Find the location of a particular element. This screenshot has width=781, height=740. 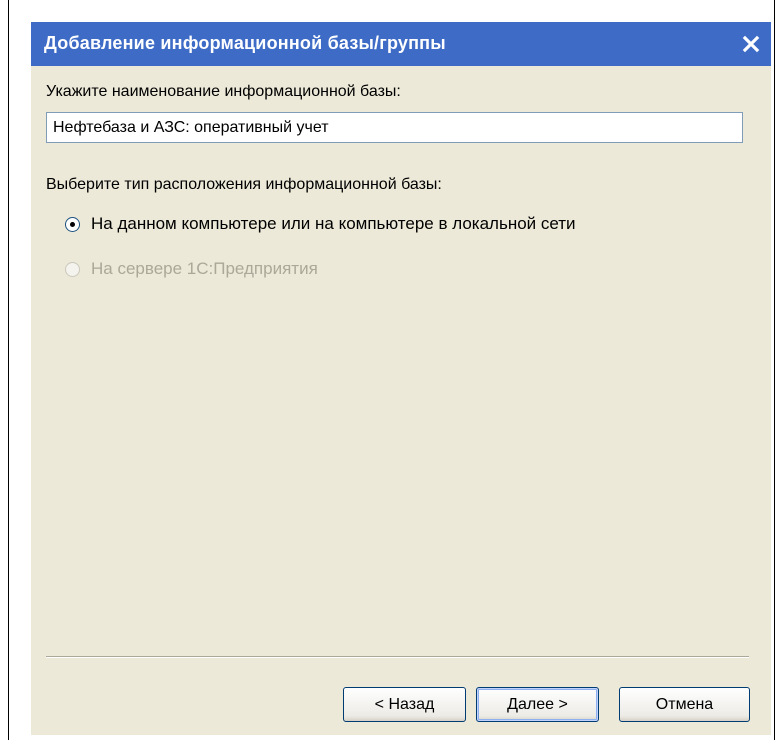

frame-border-left is located at coordinates (8, 370).